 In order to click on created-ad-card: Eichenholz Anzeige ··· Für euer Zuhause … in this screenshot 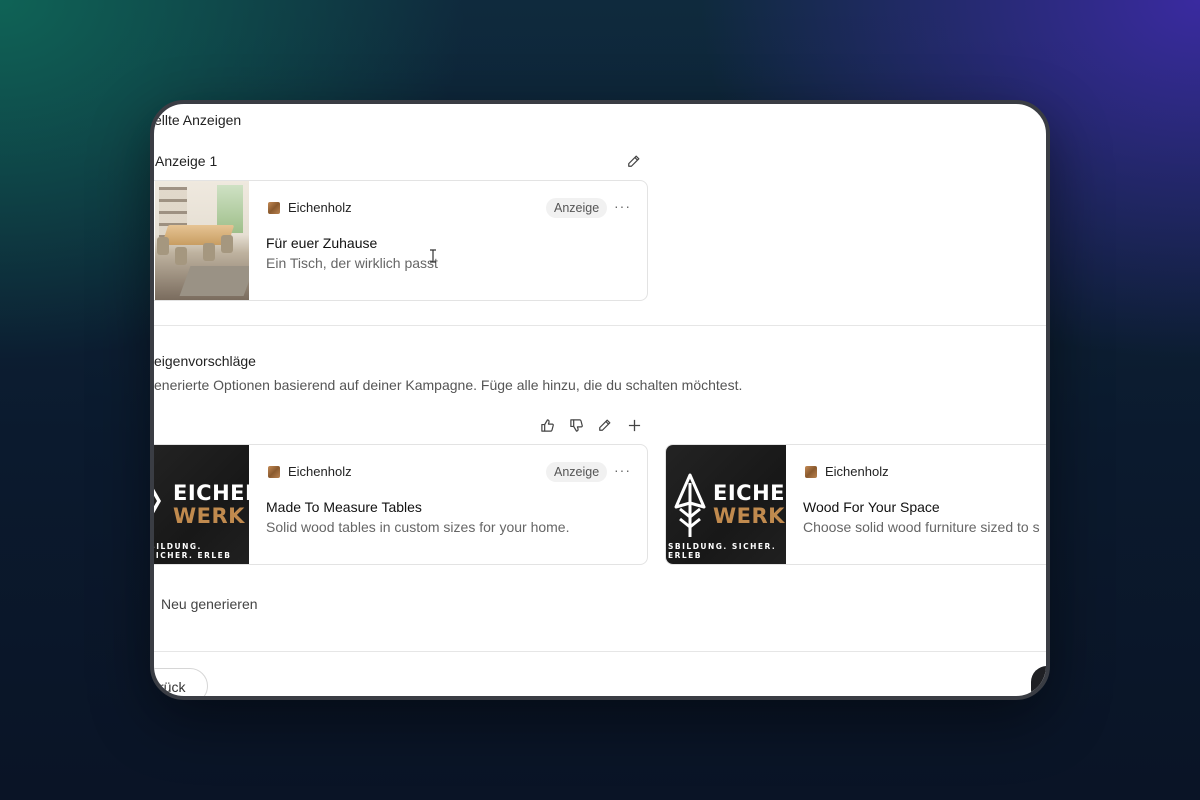, I will do `click(401, 240)`.